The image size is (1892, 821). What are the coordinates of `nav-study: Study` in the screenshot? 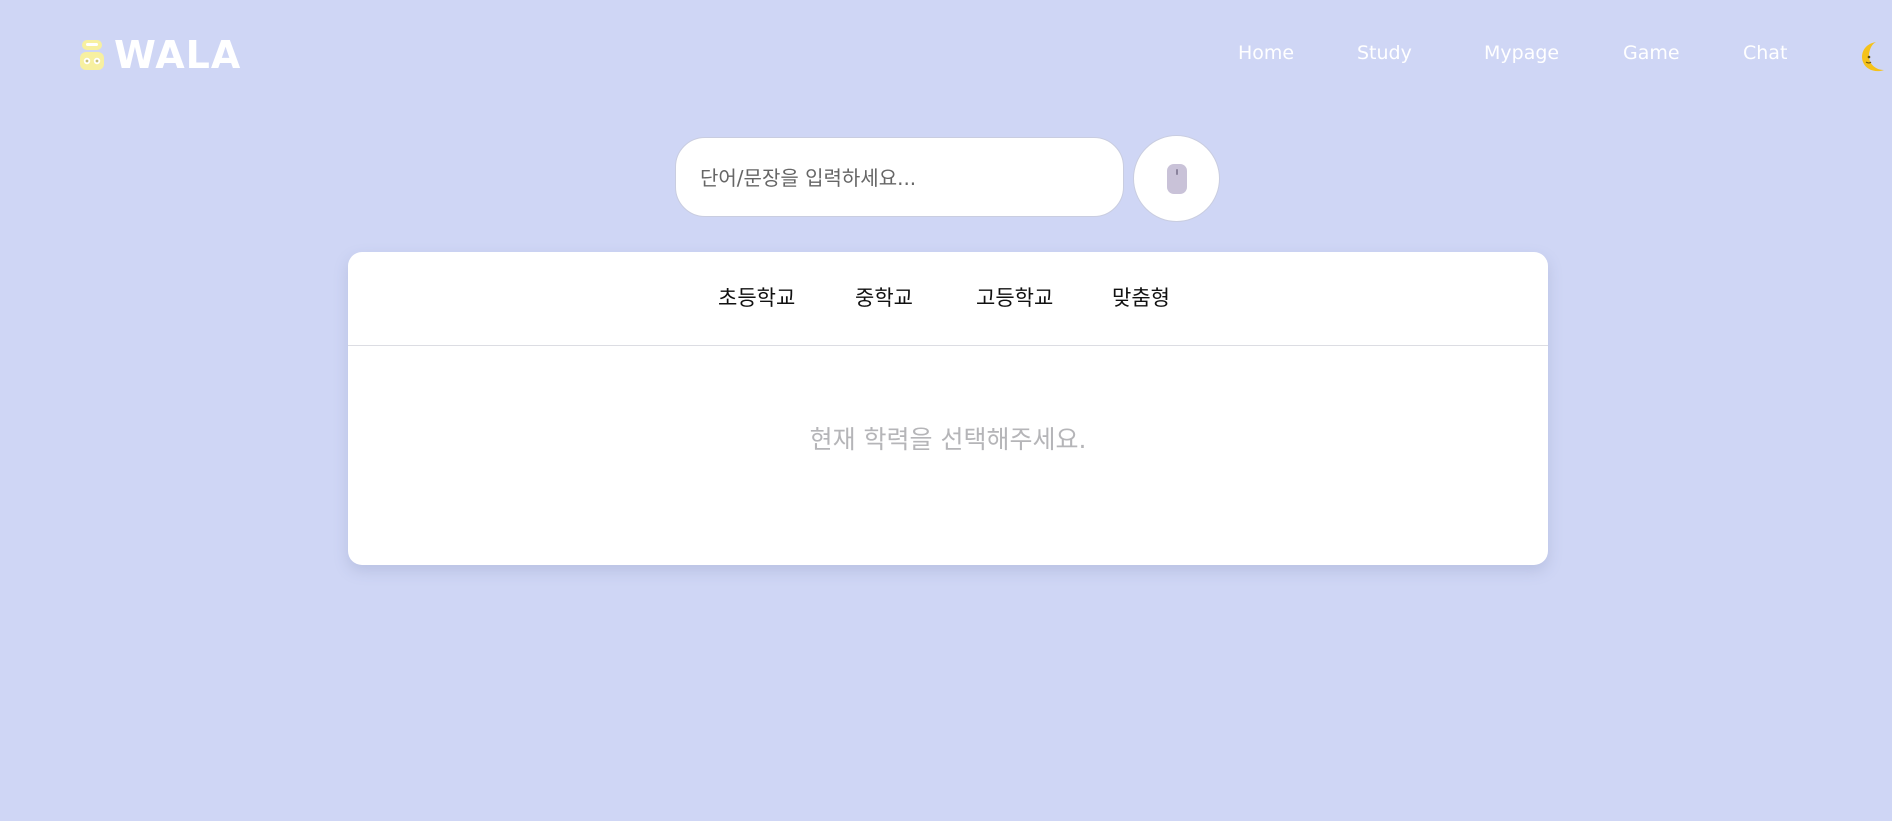 It's located at (1384, 53).